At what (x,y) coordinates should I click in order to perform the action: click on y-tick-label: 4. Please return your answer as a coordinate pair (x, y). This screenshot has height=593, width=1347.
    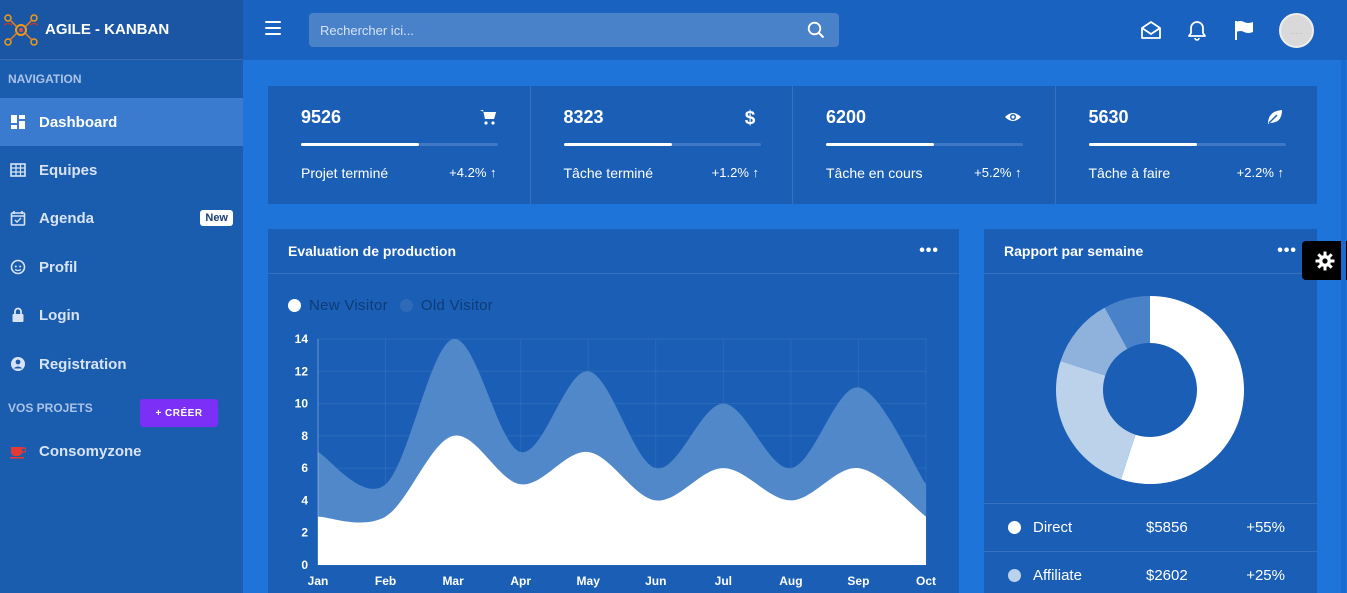
    Looking at the image, I should click on (304, 500).